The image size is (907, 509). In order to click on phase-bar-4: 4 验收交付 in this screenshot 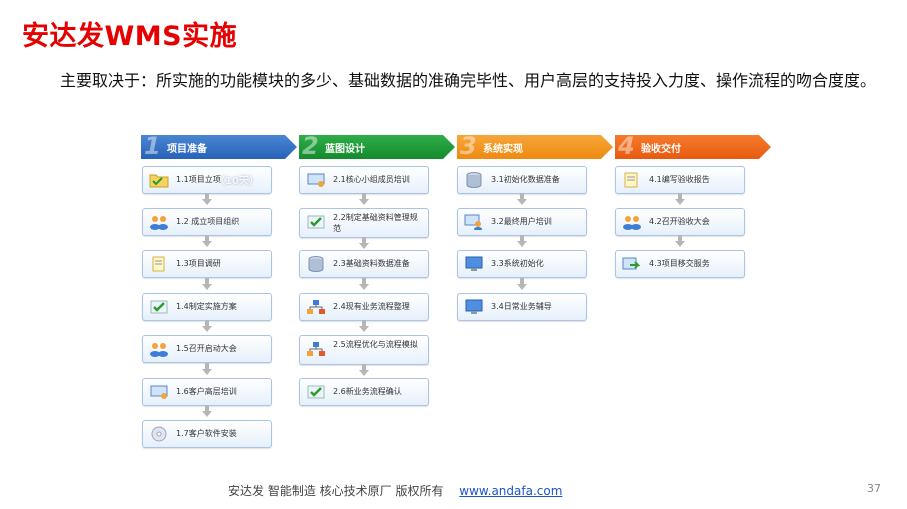, I will do `click(693, 146)`.